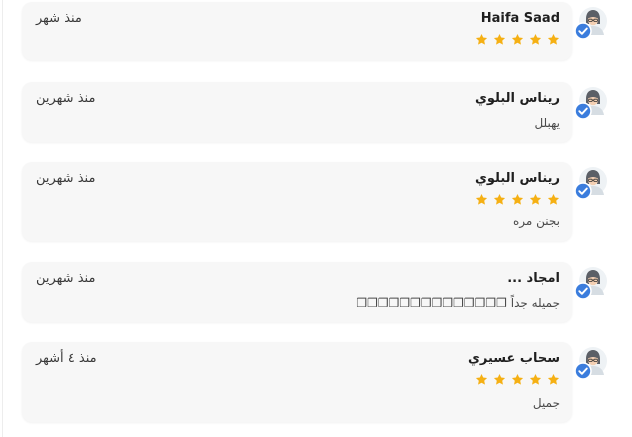 The height and width of the screenshot is (437, 632). I want to click on review-time: منذ شهر, so click(59, 18).